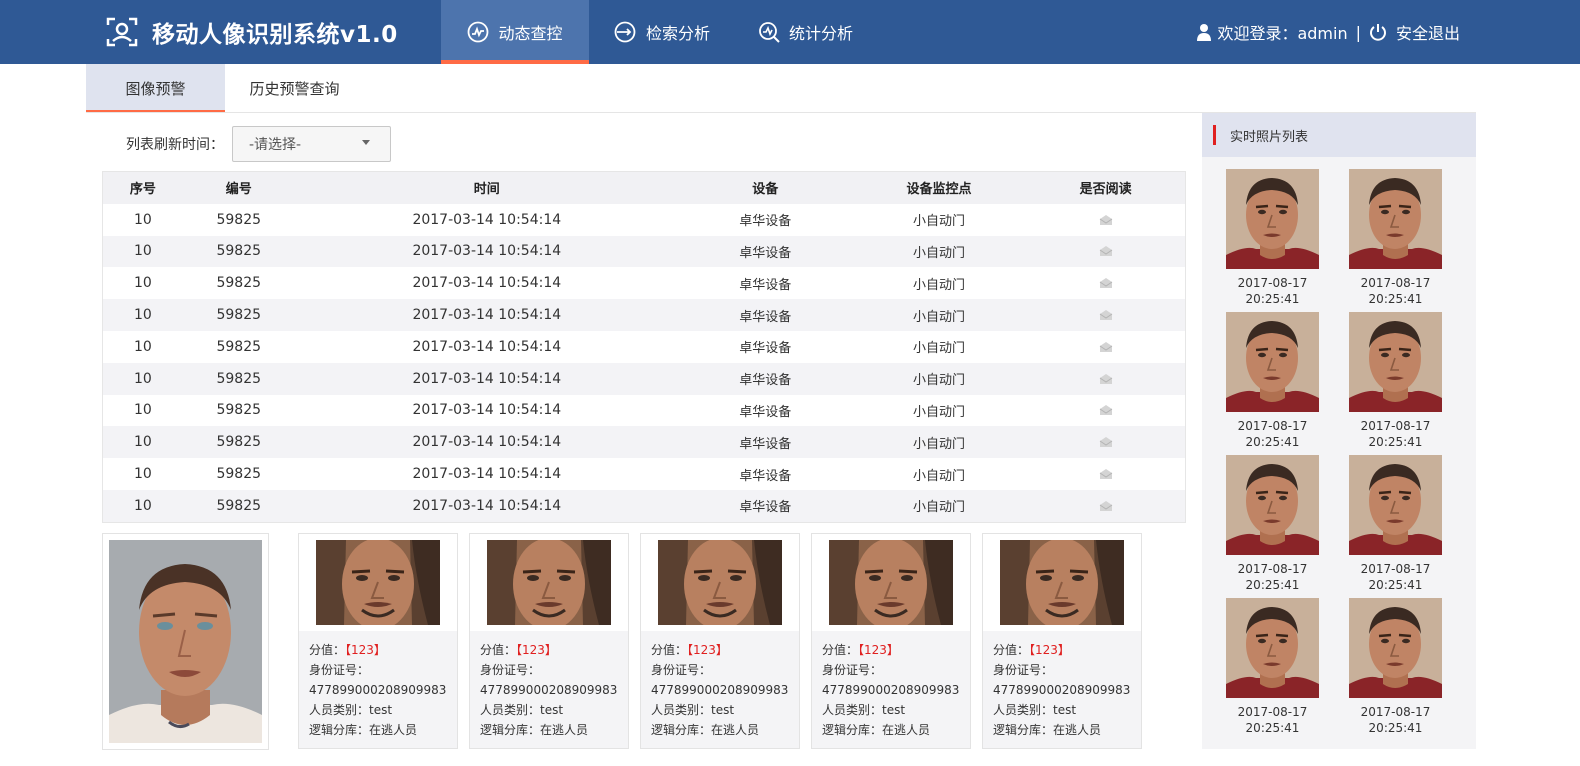 This screenshot has height=766, width=1580. What do you see at coordinates (185, 641) in the screenshot?
I see `captured-photo` at bounding box center [185, 641].